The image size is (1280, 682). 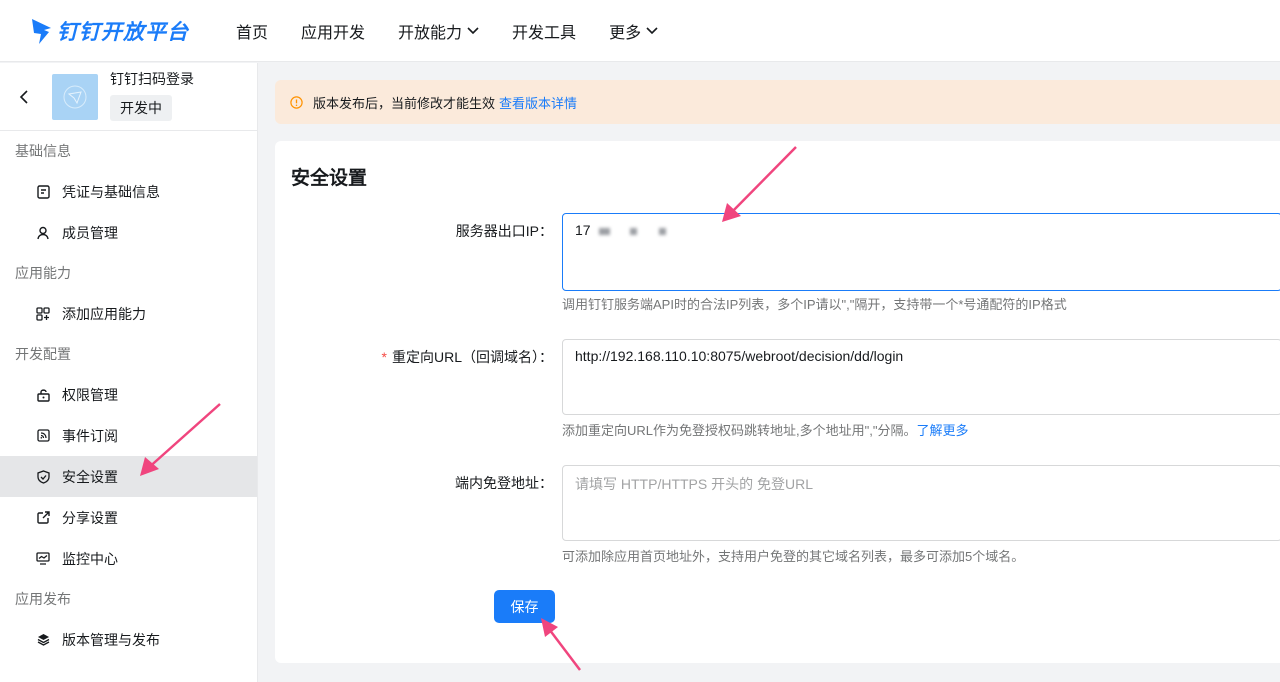 I want to click on nav-label: 更多, so click(x=625, y=33).